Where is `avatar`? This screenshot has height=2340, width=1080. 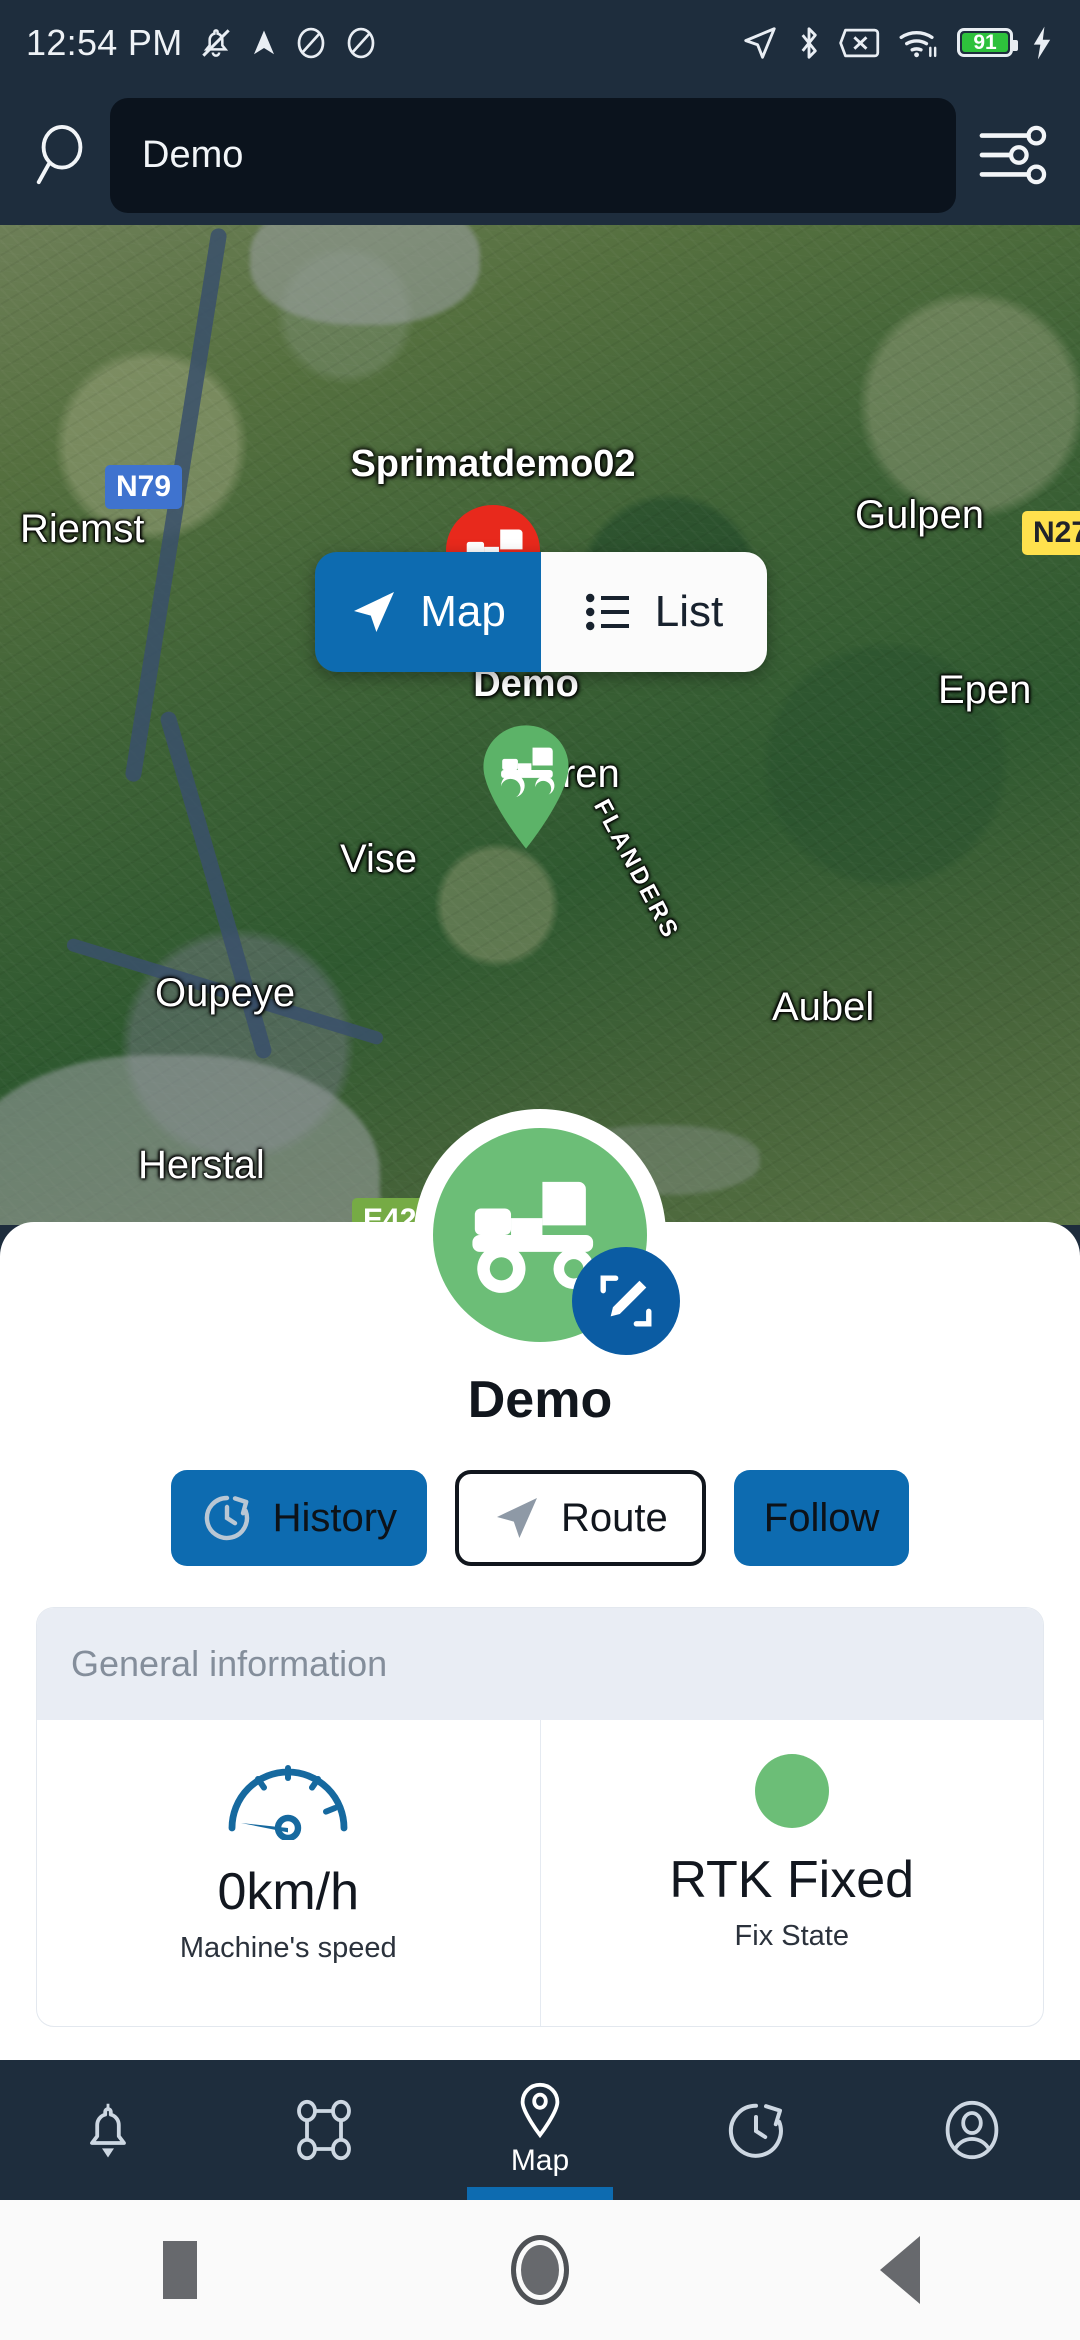 avatar is located at coordinates (547, 1235).